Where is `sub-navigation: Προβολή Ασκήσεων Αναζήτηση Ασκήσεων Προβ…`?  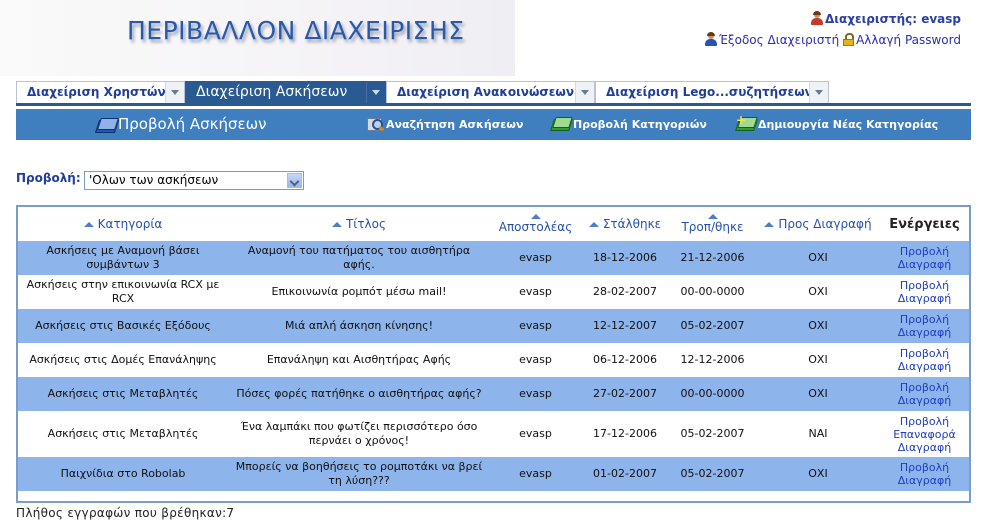 sub-navigation: Προβολή Ασκήσεων Αναζήτηση Ασκήσεων Προβ… is located at coordinates (493, 124).